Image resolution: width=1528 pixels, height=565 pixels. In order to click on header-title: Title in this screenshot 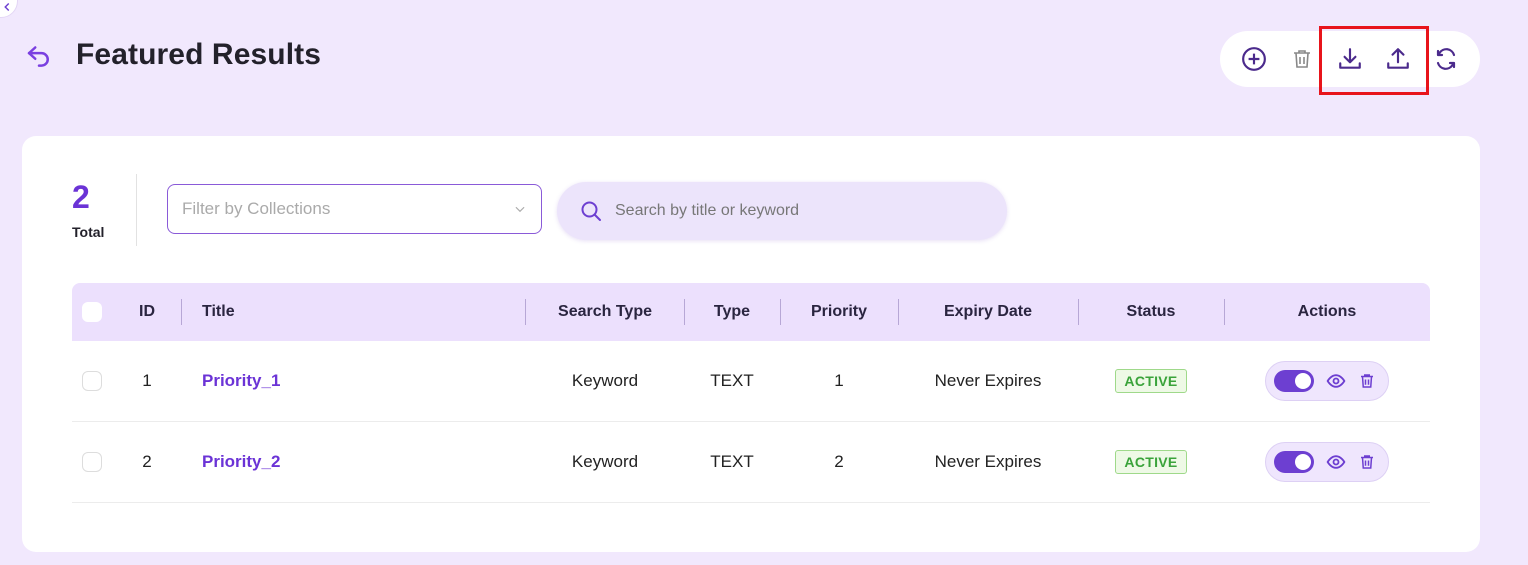, I will do `click(218, 311)`.